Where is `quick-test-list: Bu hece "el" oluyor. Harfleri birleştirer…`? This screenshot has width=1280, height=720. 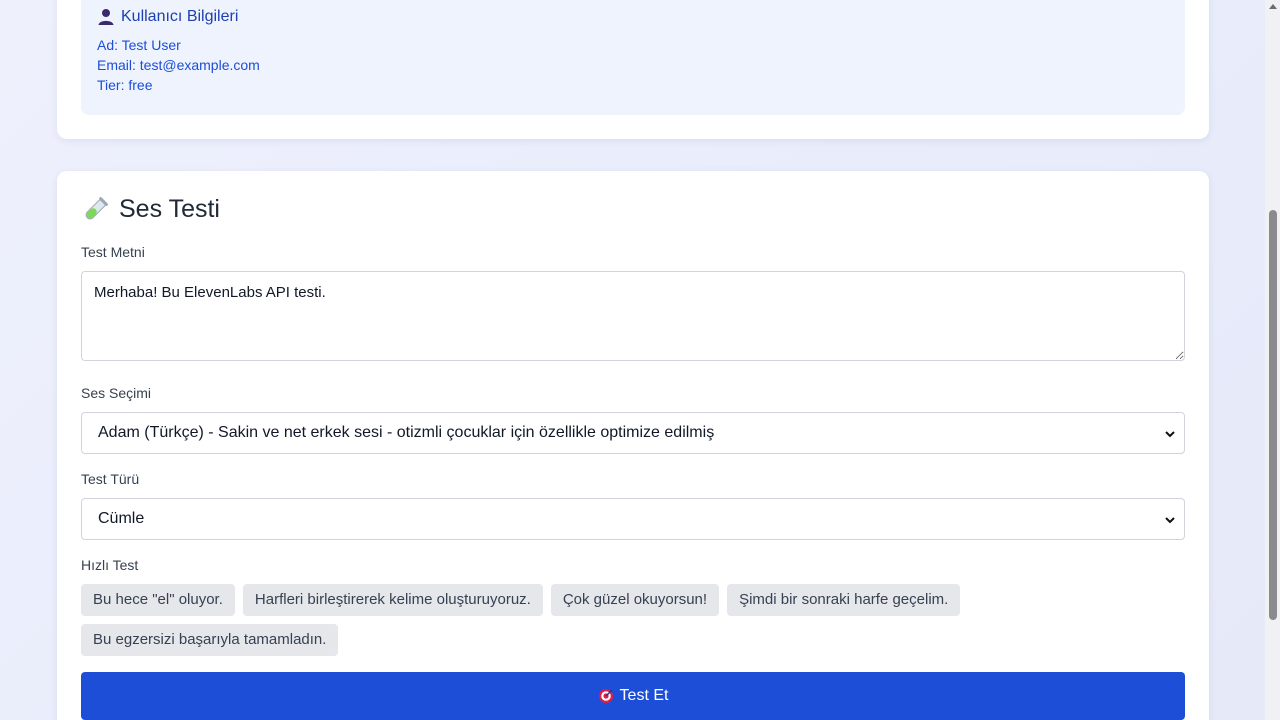
quick-test-list: Bu hece "el" oluyor. Harfleri birleştirer… is located at coordinates (633, 624).